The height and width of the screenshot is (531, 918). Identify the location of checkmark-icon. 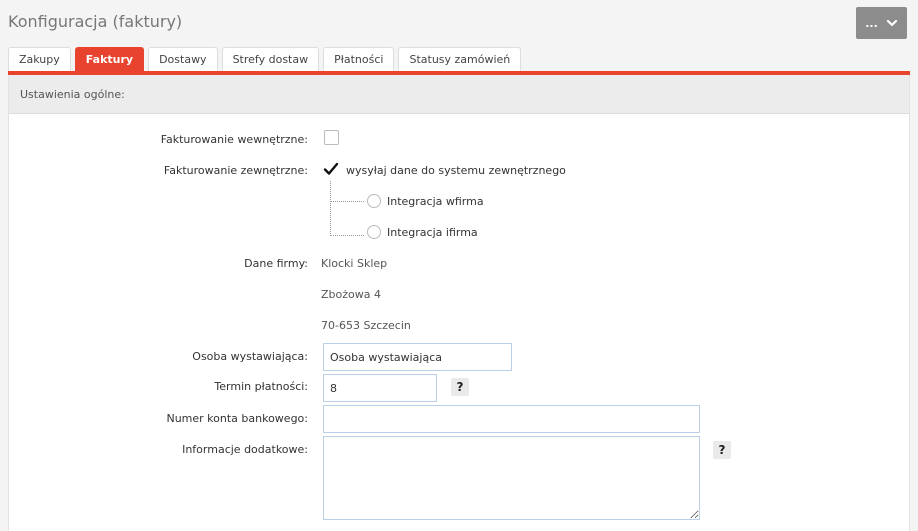
(331, 169).